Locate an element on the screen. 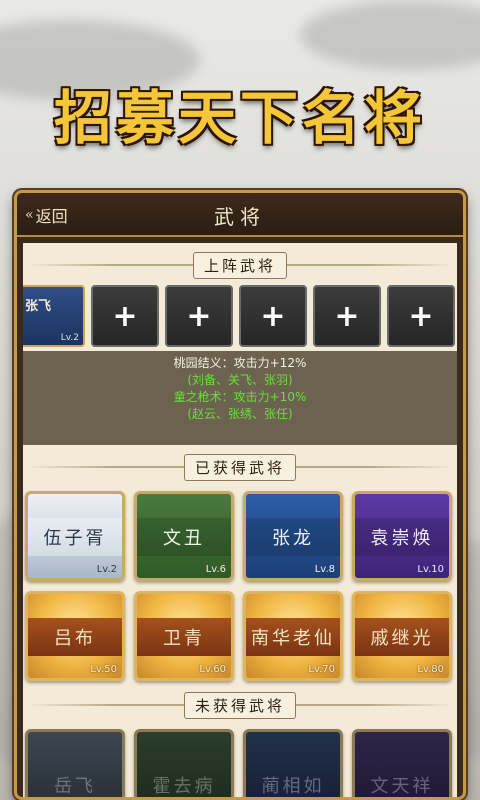 The image size is (480, 800). panel-title: 武将 is located at coordinates (240, 217).